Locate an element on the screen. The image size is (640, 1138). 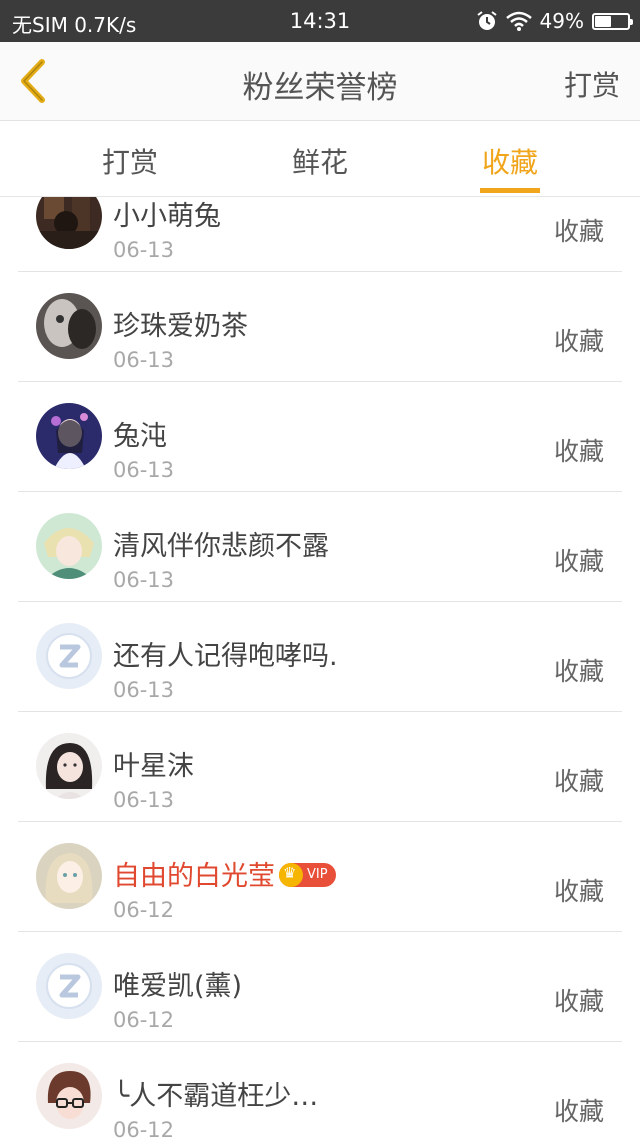
list-item: 叶星沫 06-13 收藏 is located at coordinates (320, 767).